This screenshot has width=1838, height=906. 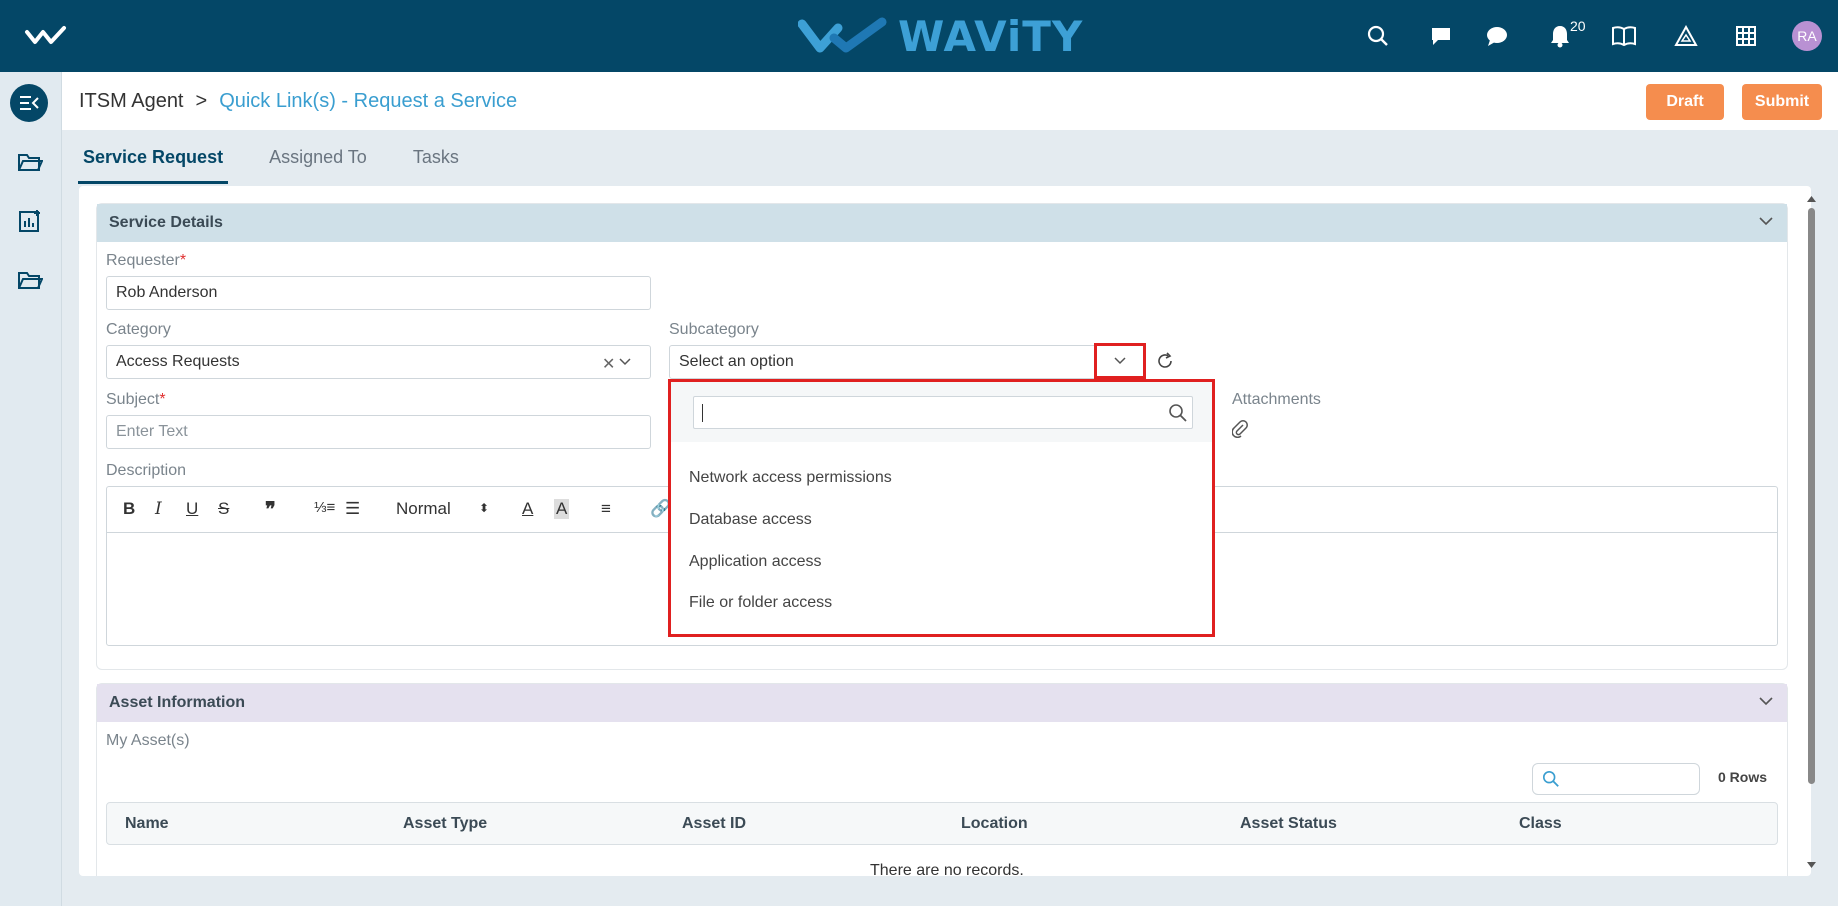 I want to click on tab-bar: Service Request Assigned To Tasks, so click(x=289, y=165).